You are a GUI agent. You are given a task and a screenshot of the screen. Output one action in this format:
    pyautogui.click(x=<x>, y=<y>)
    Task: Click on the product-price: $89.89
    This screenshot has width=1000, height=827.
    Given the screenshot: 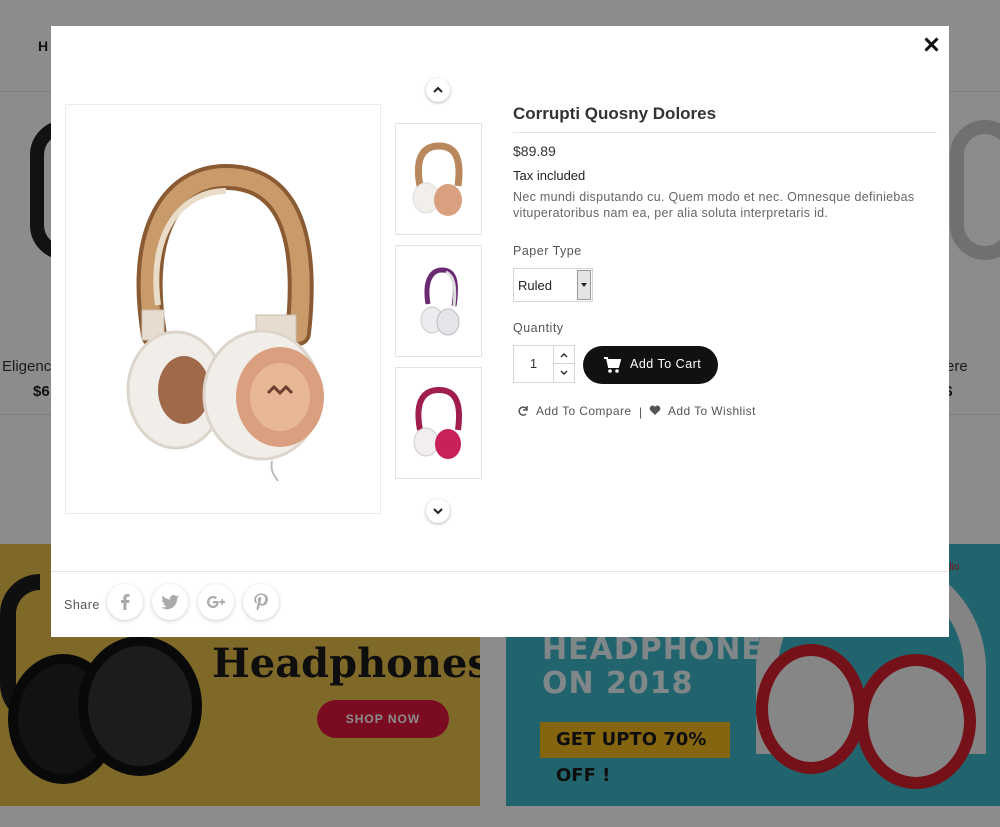 What is the action you would take?
    pyautogui.click(x=534, y=151)
    